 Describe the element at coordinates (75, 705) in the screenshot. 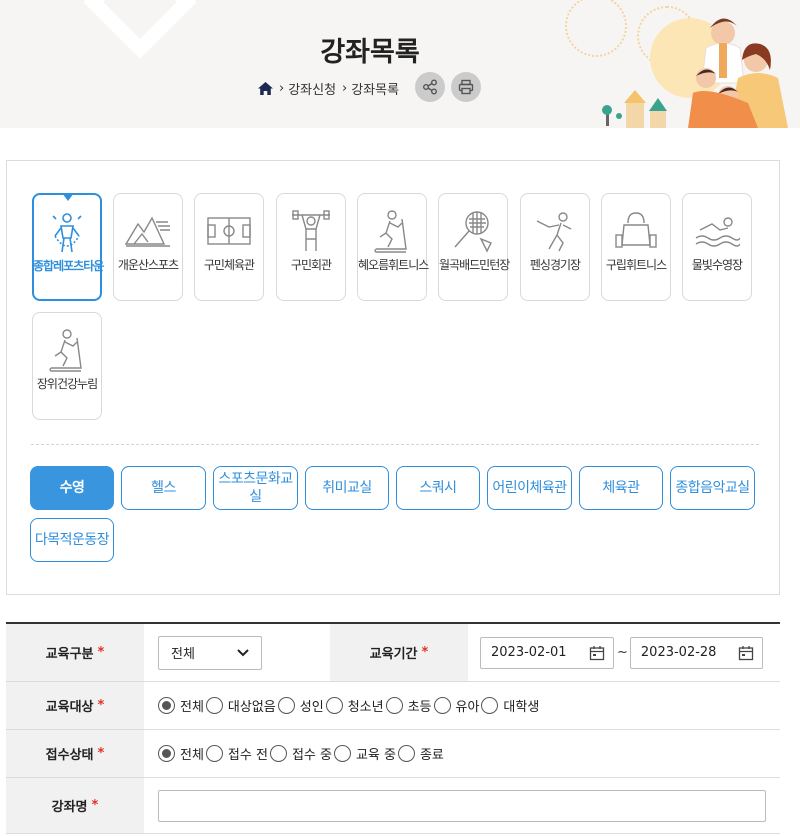

I see `edu-target-label: 교육대상 *` at that location.